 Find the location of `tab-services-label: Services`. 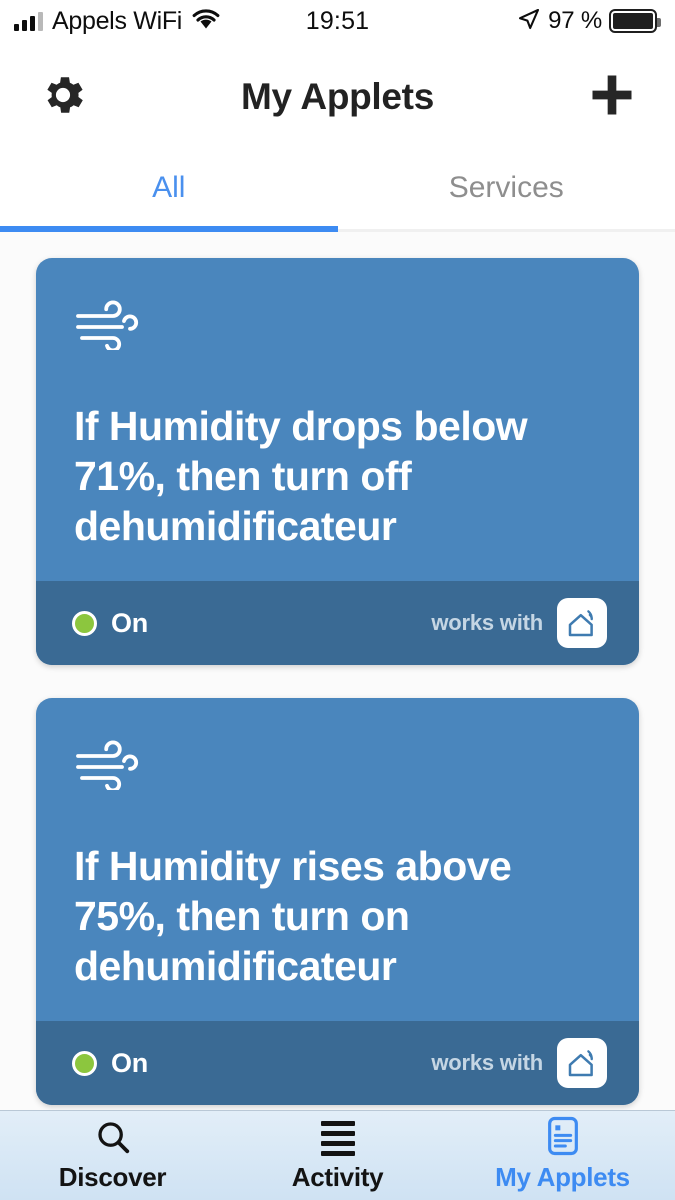

tab-services-label: Services is located at coordinates (506, 187).